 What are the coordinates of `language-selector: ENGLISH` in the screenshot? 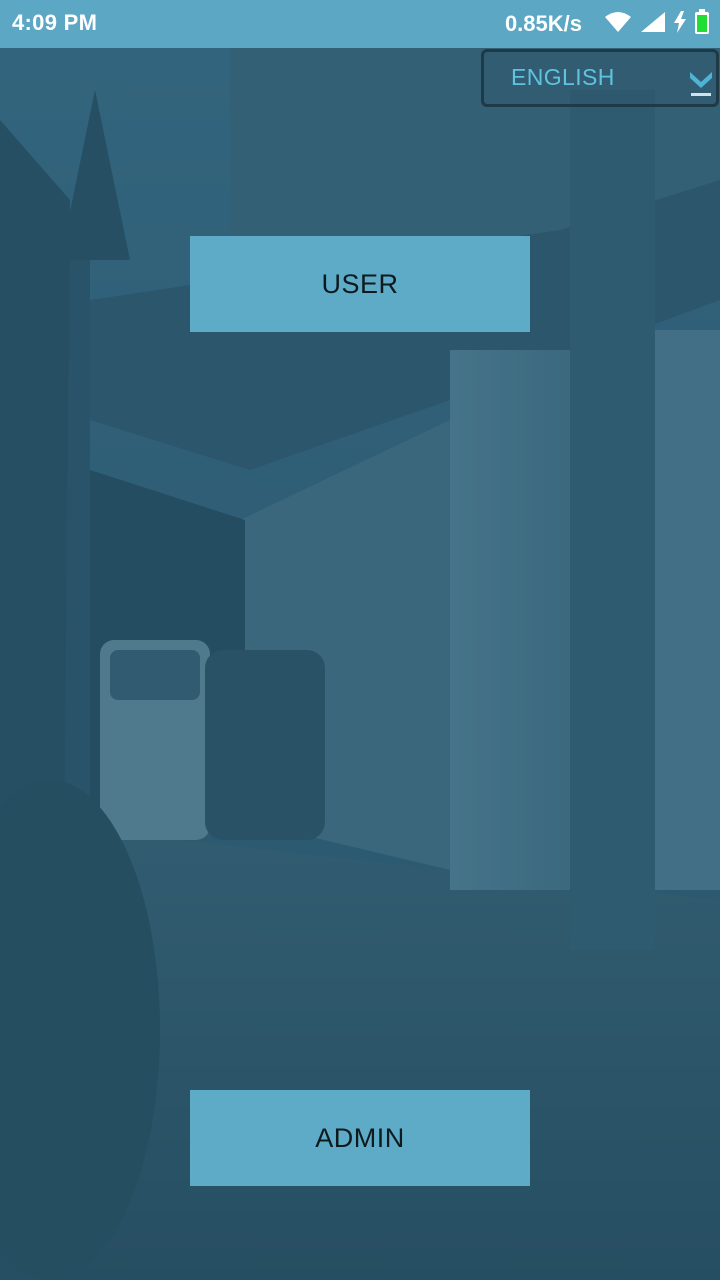 It's located at (600, 78).